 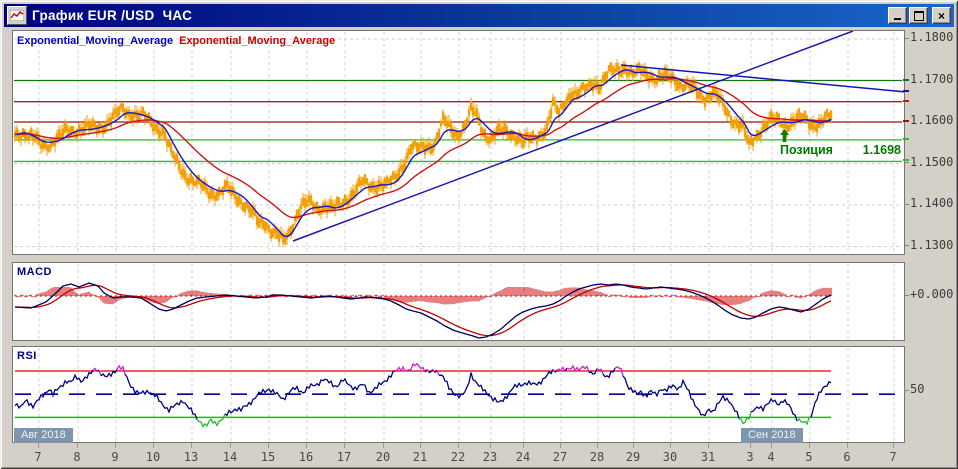 I want to click on rsi-label: RSI, so click(x=27, y=356).